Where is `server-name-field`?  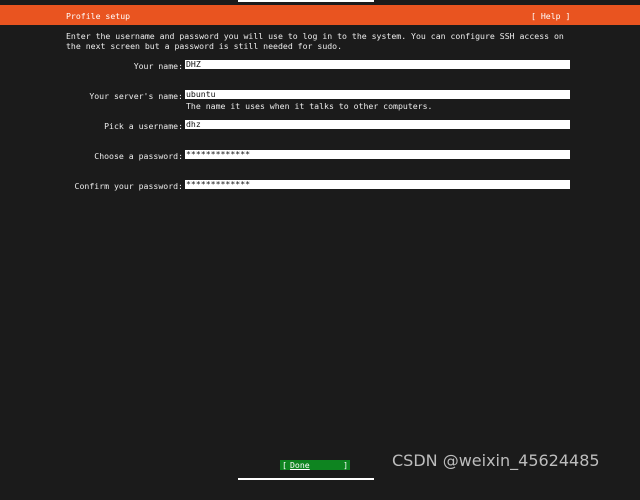 server-name-field is located at coordinates (377, 94).